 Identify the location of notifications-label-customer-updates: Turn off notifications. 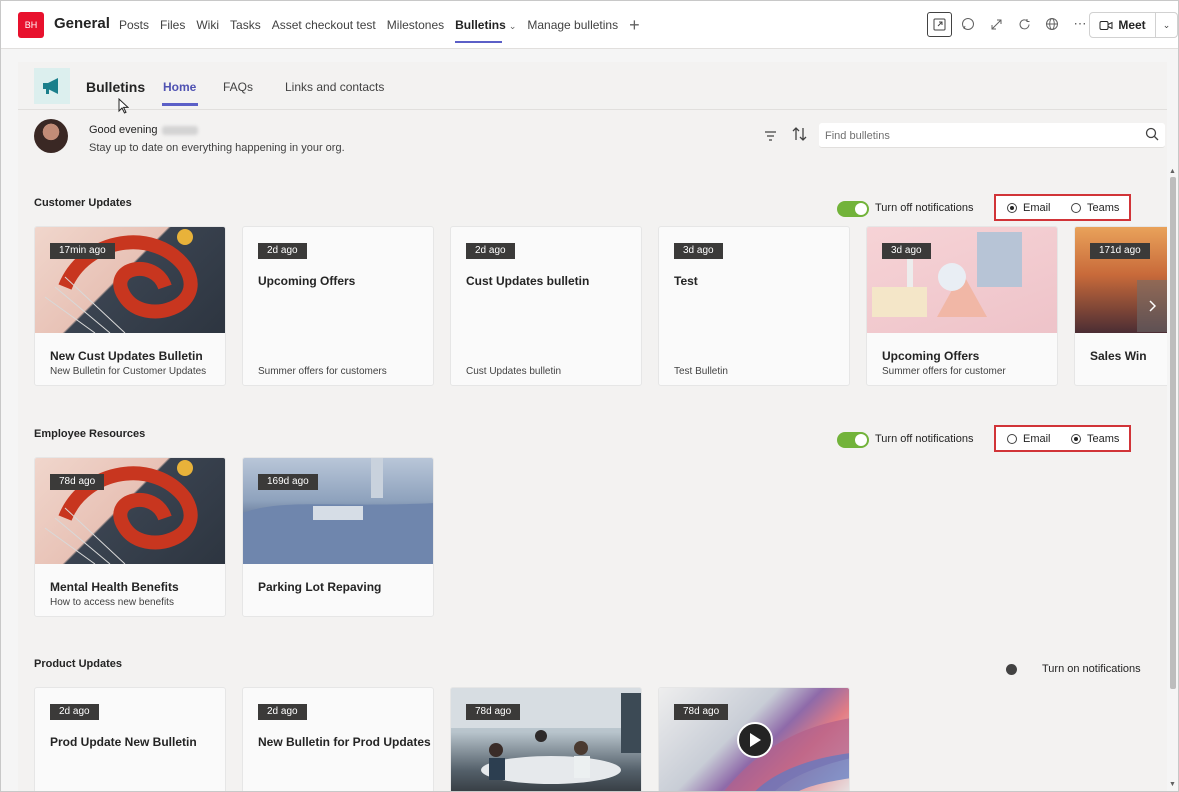
(924, 208).